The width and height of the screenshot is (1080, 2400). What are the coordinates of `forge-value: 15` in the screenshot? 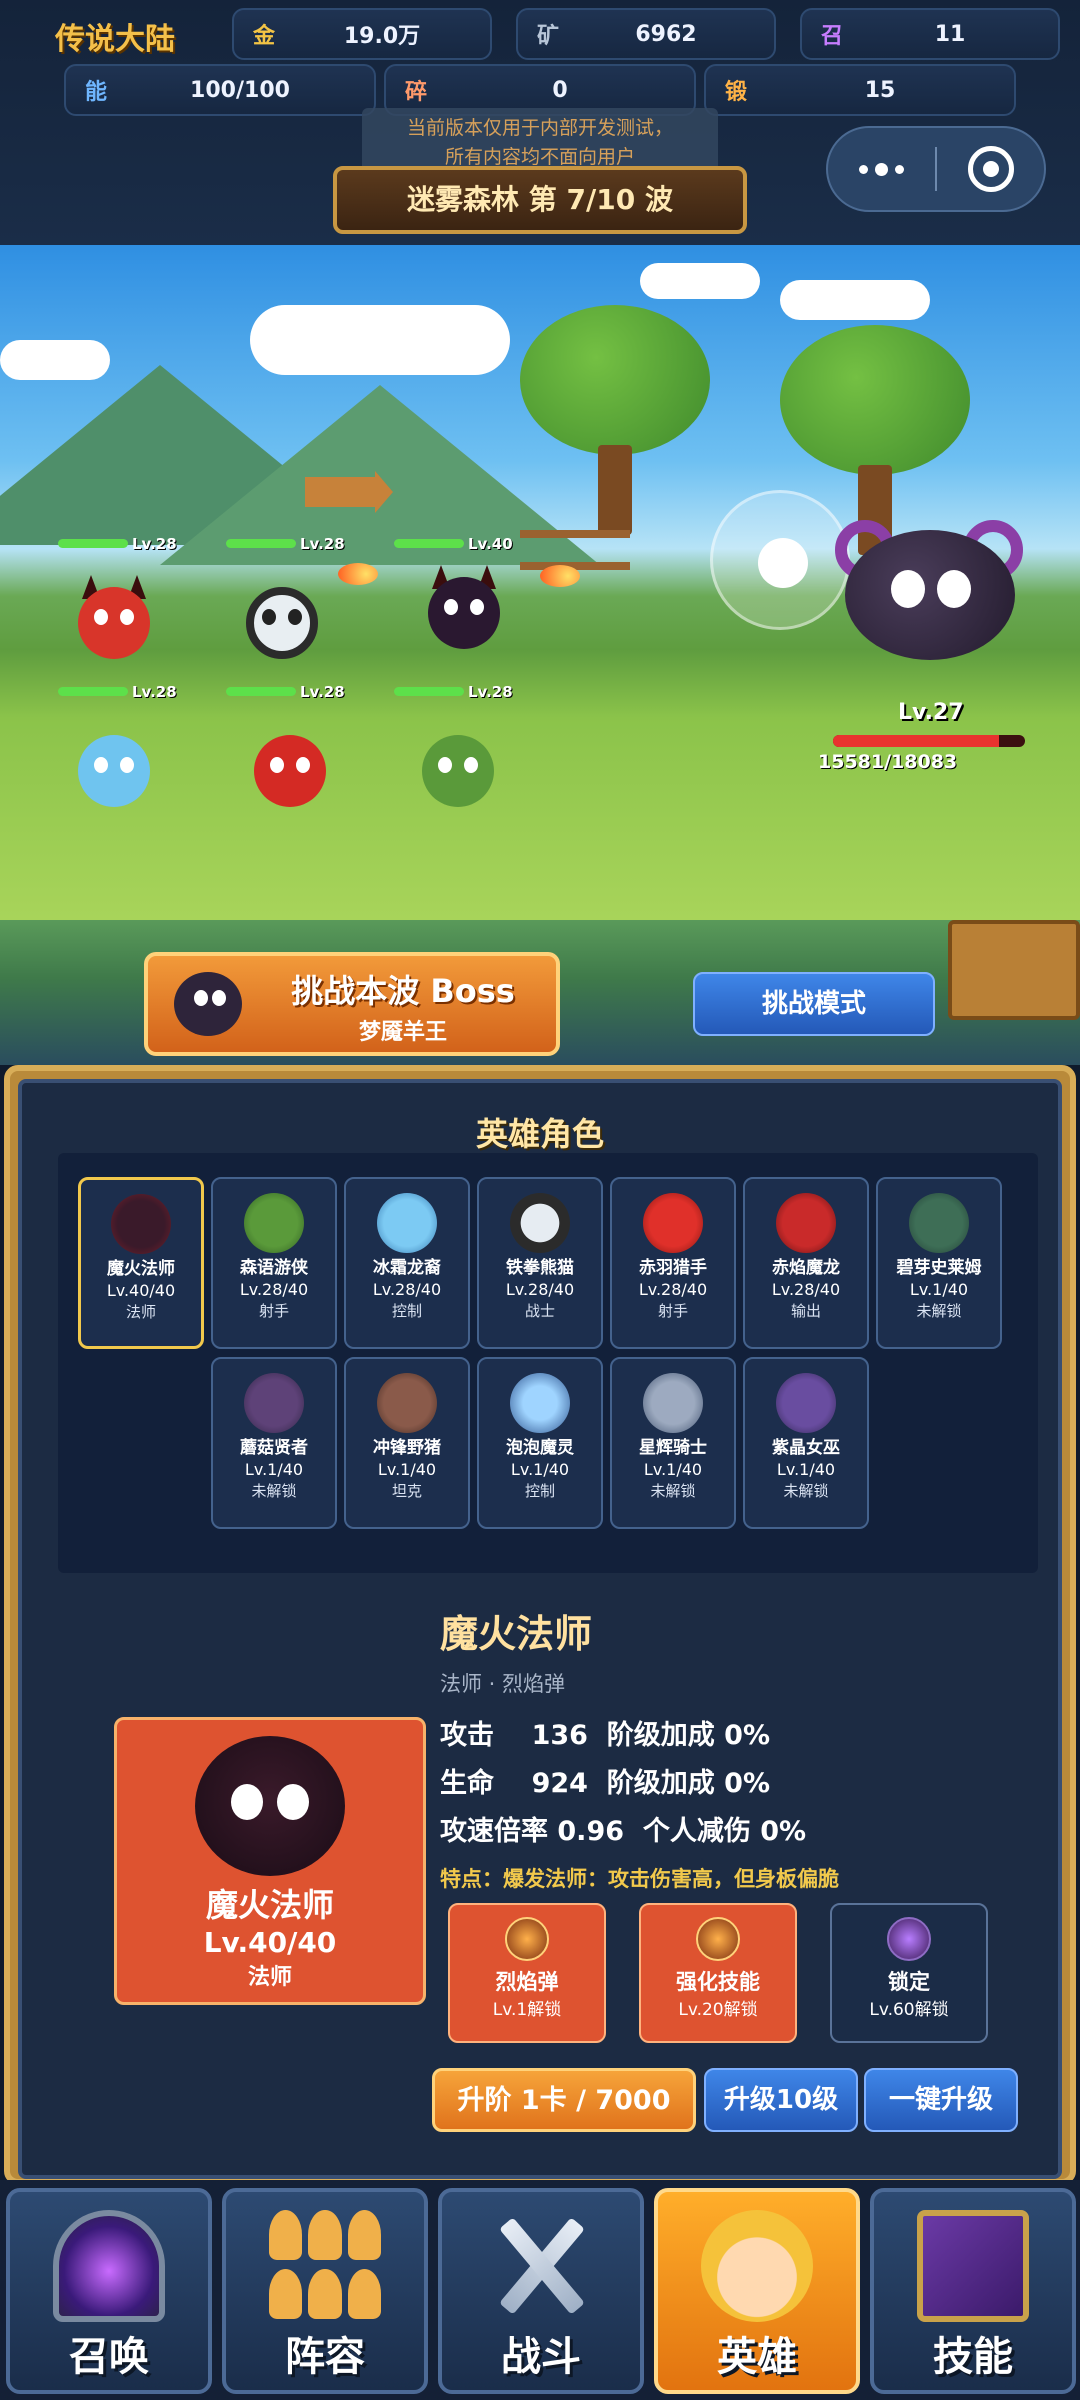 It's located at (880, 90).